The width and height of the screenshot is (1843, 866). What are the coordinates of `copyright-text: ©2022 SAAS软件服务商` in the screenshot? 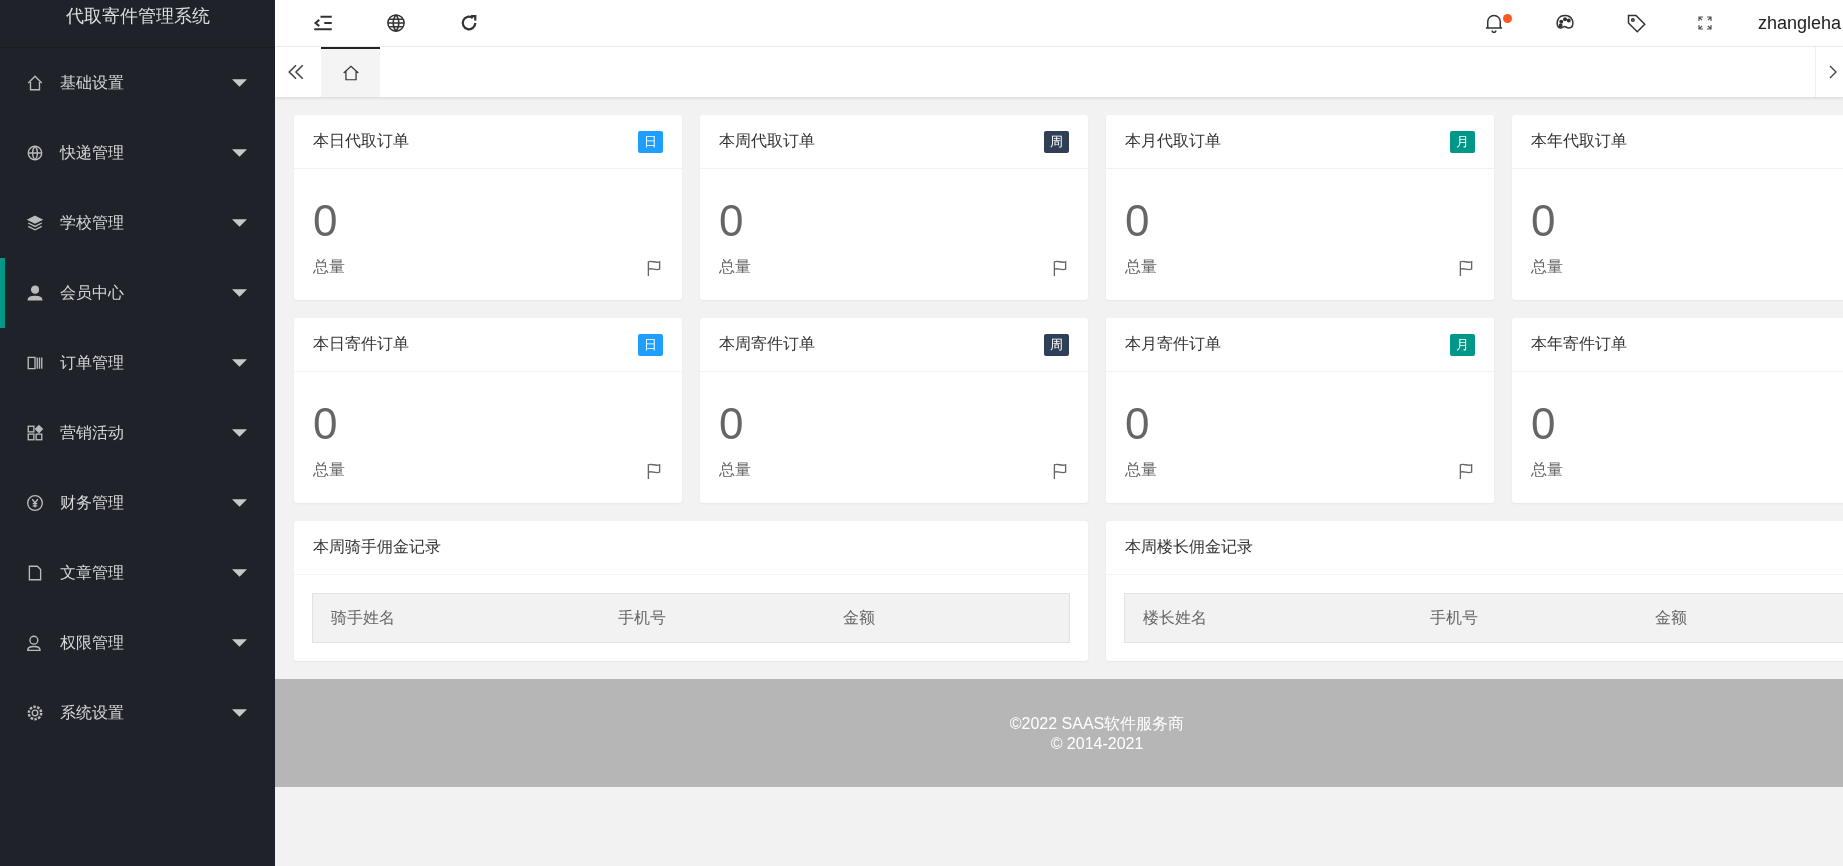 It's located at (1097, 723).